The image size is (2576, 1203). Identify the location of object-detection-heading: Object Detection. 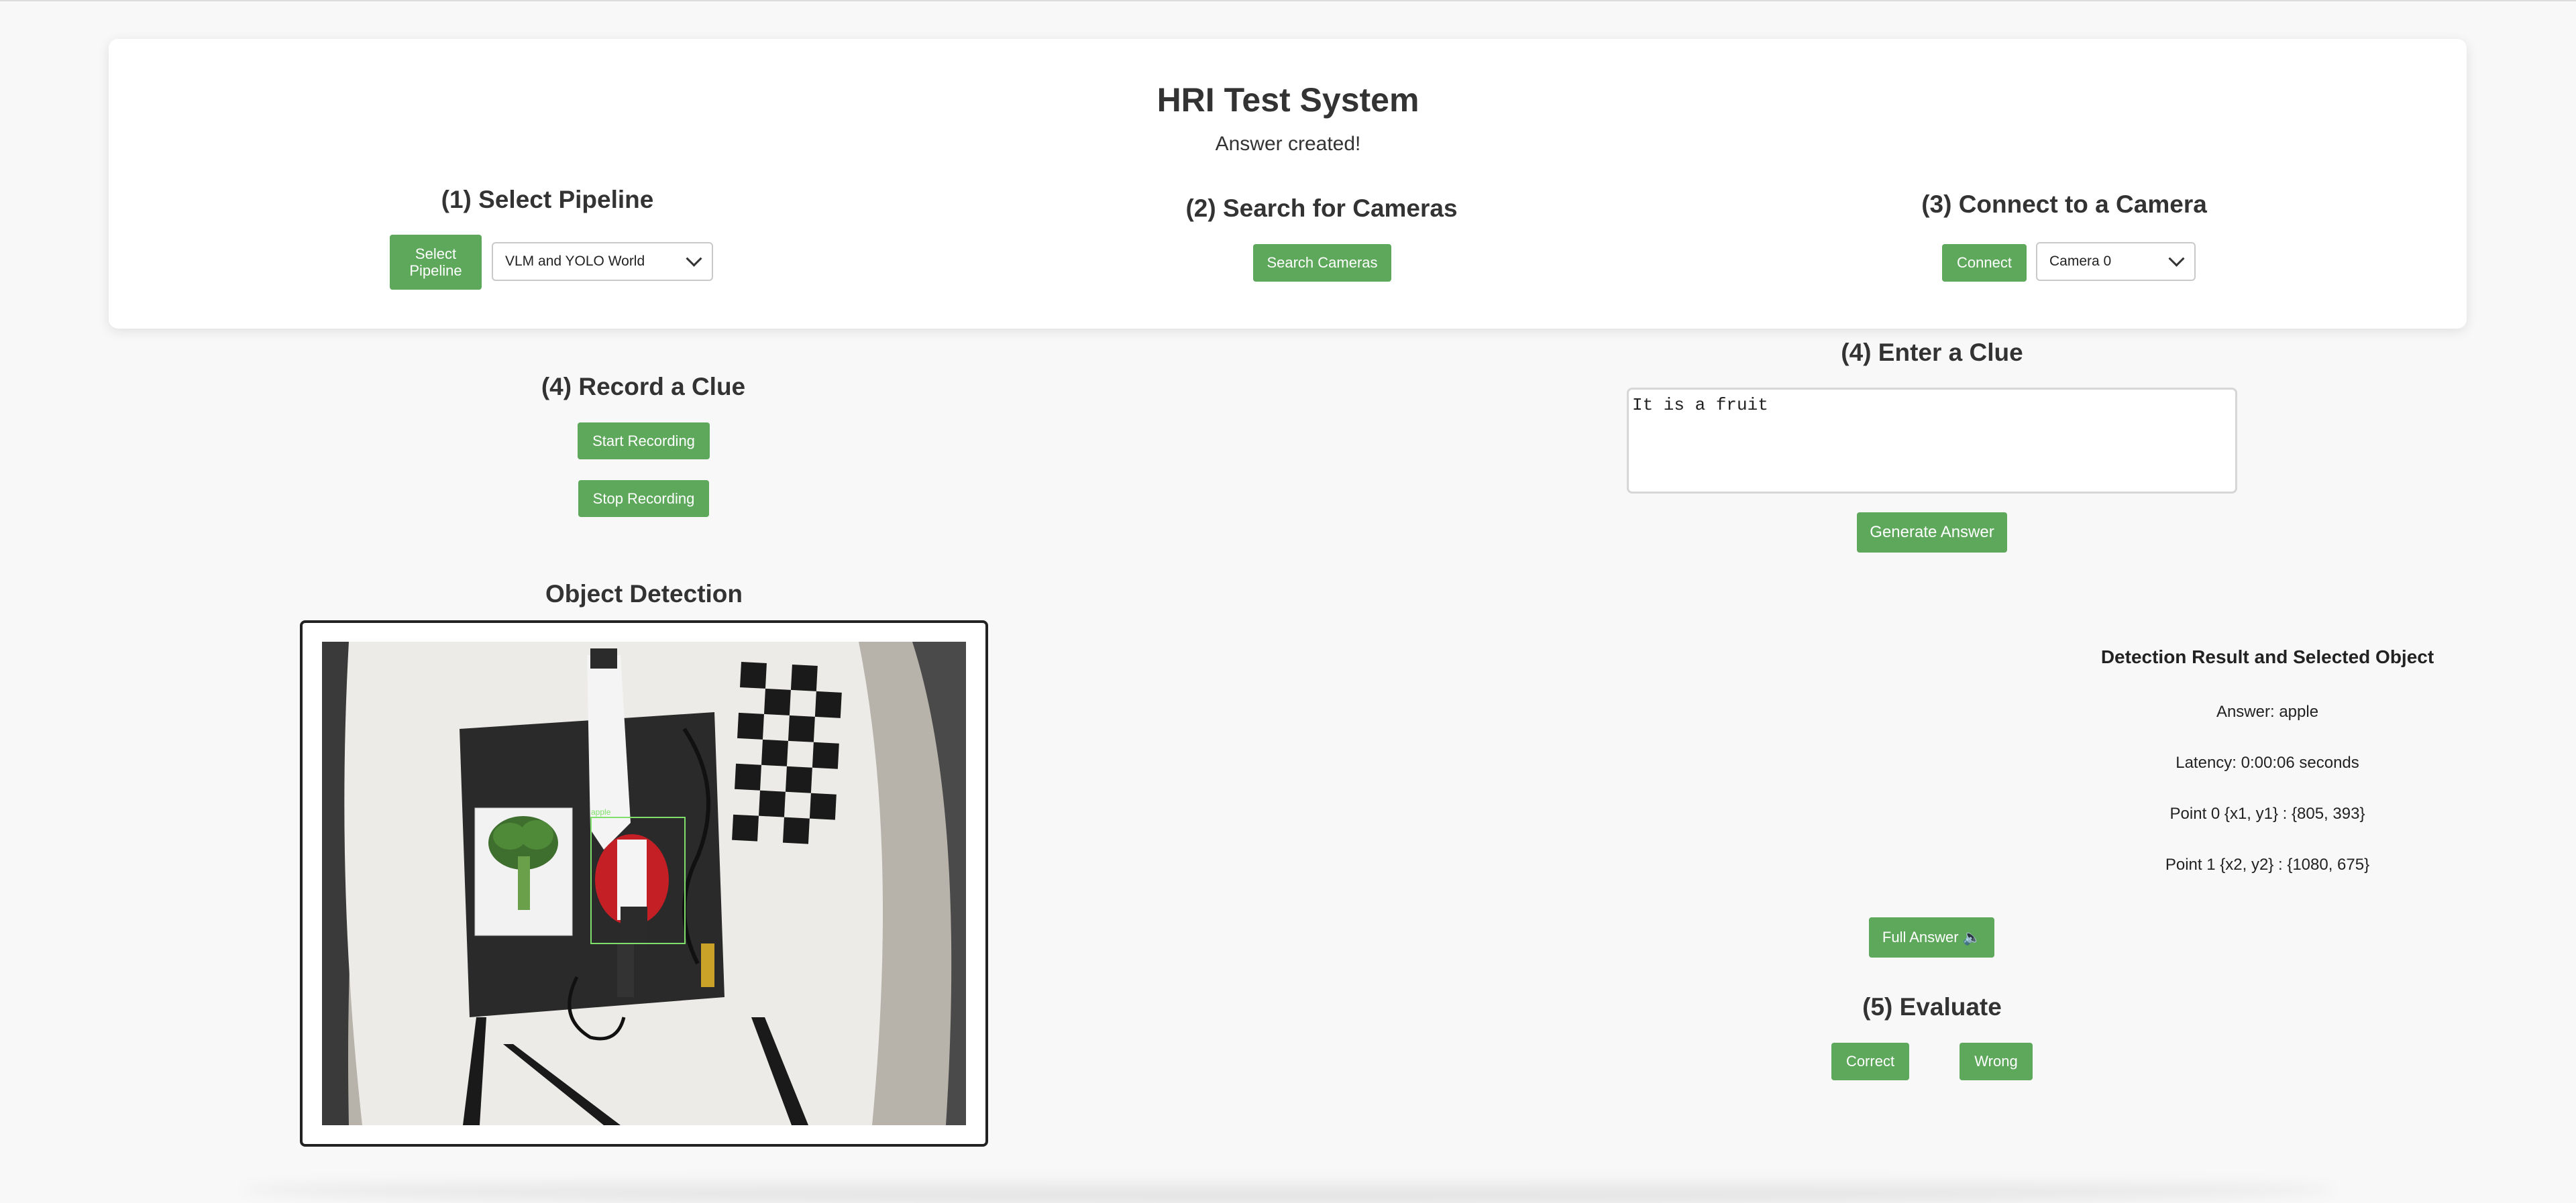
(644, 594).